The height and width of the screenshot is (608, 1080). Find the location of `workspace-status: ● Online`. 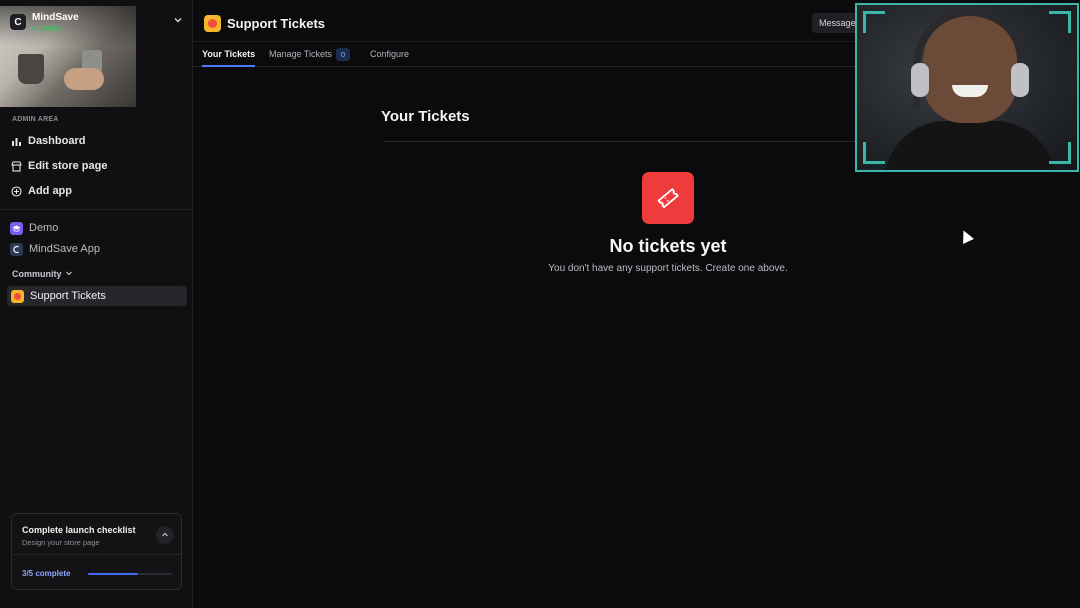

workspace-status: ● Online is located at coordinates (47, 28).